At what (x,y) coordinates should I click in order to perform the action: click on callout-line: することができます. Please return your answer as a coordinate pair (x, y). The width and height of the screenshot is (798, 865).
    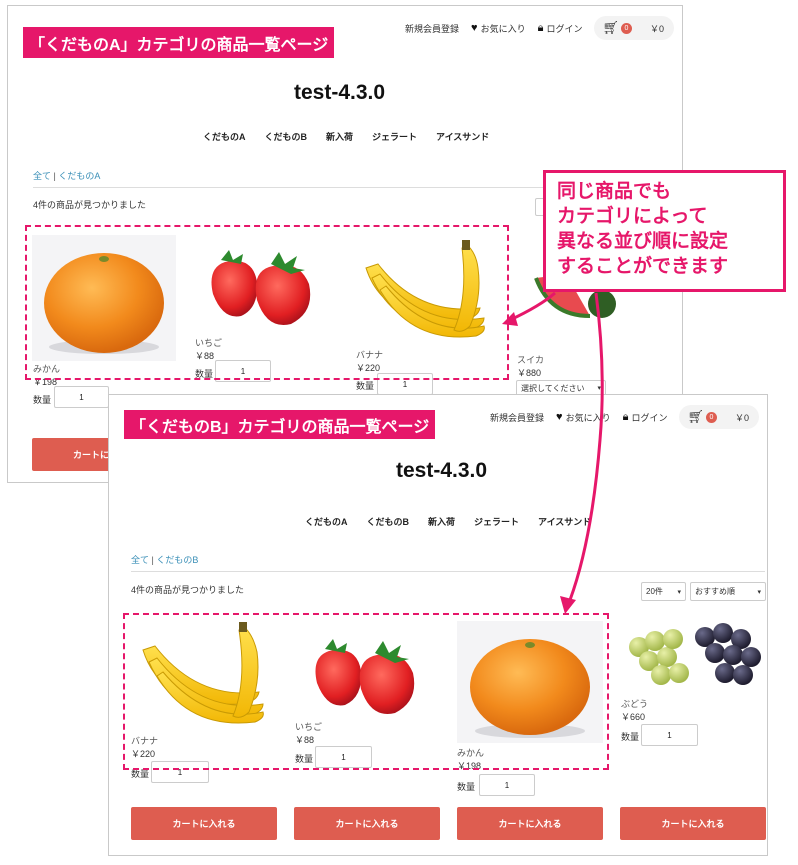
    Looking at the image, I should click on (643, 266).